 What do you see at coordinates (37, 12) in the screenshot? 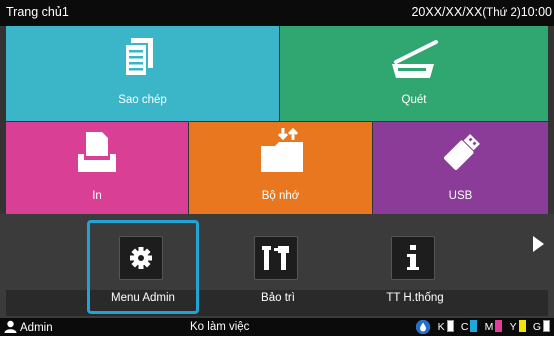
I see `screen-title: Trang chủ1` at bounding box center [37, 12].